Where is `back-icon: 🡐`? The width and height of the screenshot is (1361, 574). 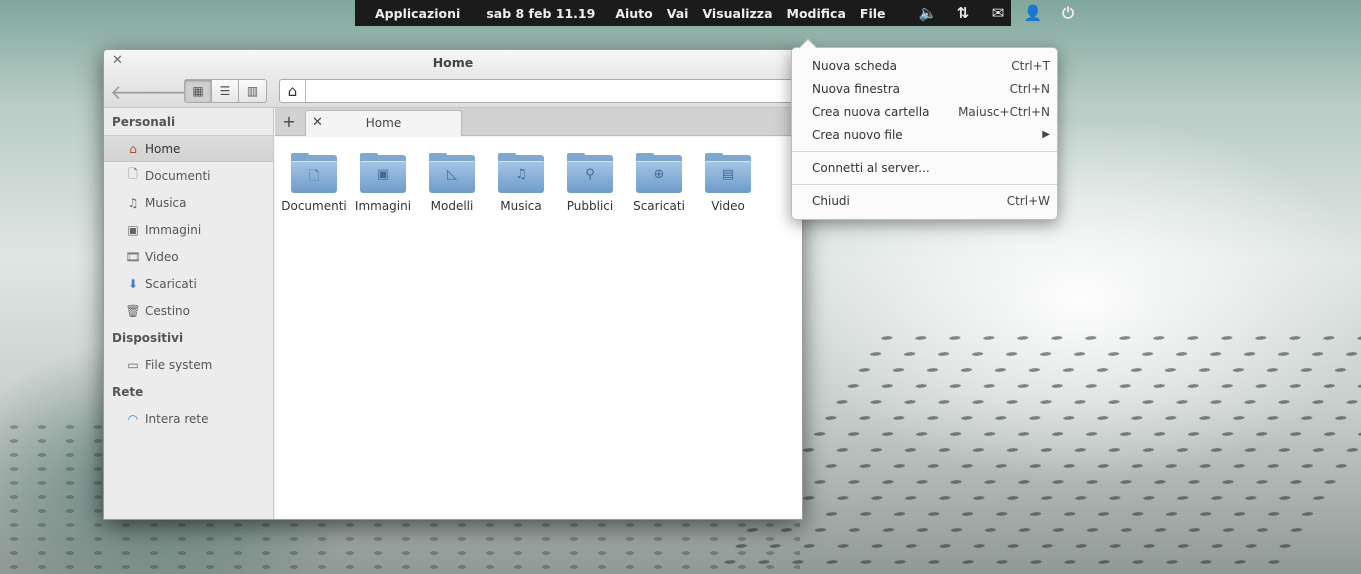
back-icon: 🡐 is located at coordinates (137, 92).